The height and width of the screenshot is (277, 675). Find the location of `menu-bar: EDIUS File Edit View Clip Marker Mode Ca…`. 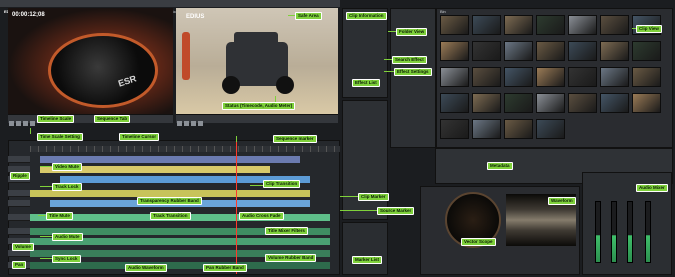

menu-bar: EDIUS File Edit View Clip Marker Mode Ca… is located at coordinates (170, 7).